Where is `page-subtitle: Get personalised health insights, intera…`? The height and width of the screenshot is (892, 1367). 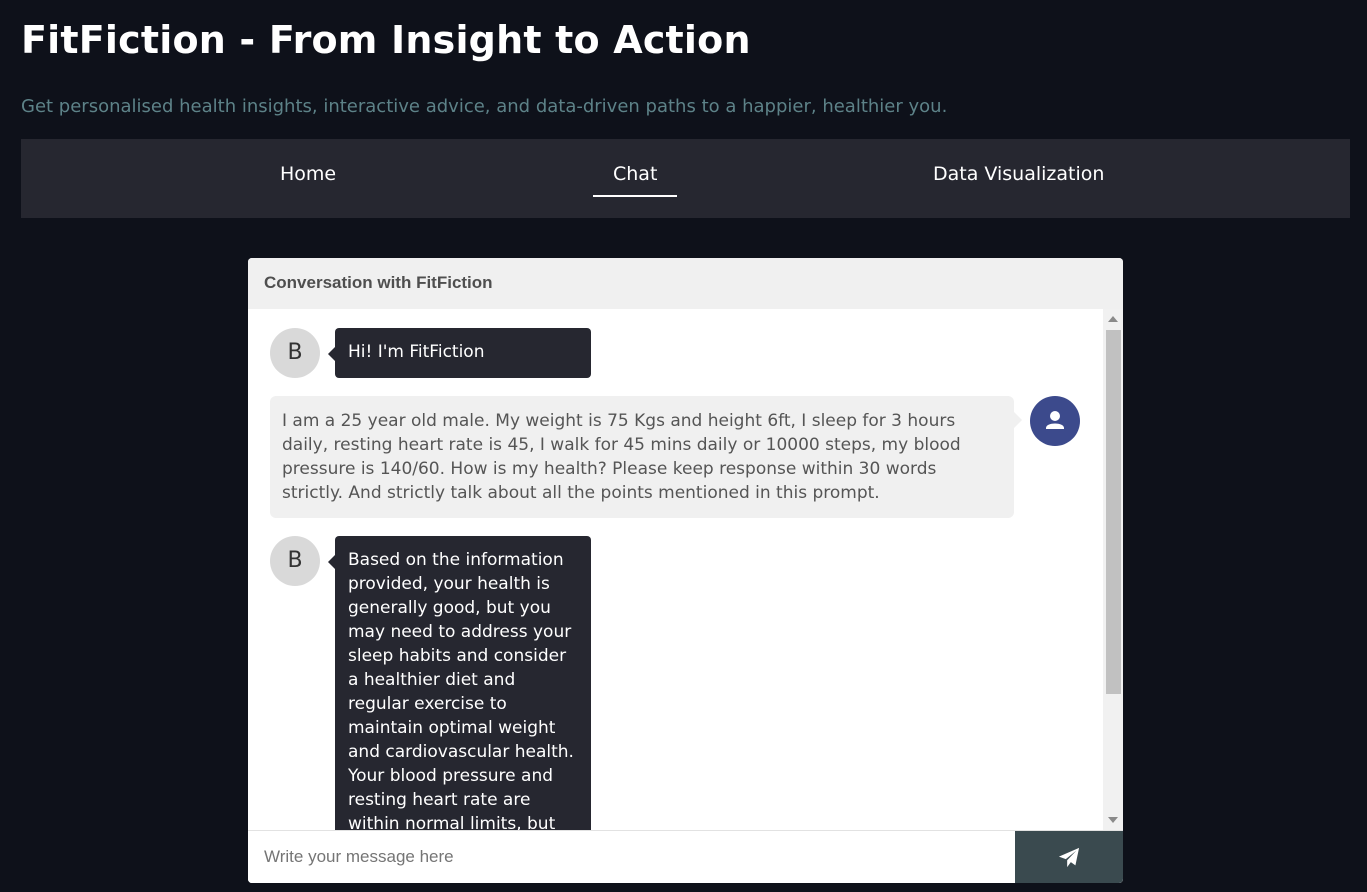
page-subtitle: Get personalised health insights, intera… is located at coordinates (484, 106).